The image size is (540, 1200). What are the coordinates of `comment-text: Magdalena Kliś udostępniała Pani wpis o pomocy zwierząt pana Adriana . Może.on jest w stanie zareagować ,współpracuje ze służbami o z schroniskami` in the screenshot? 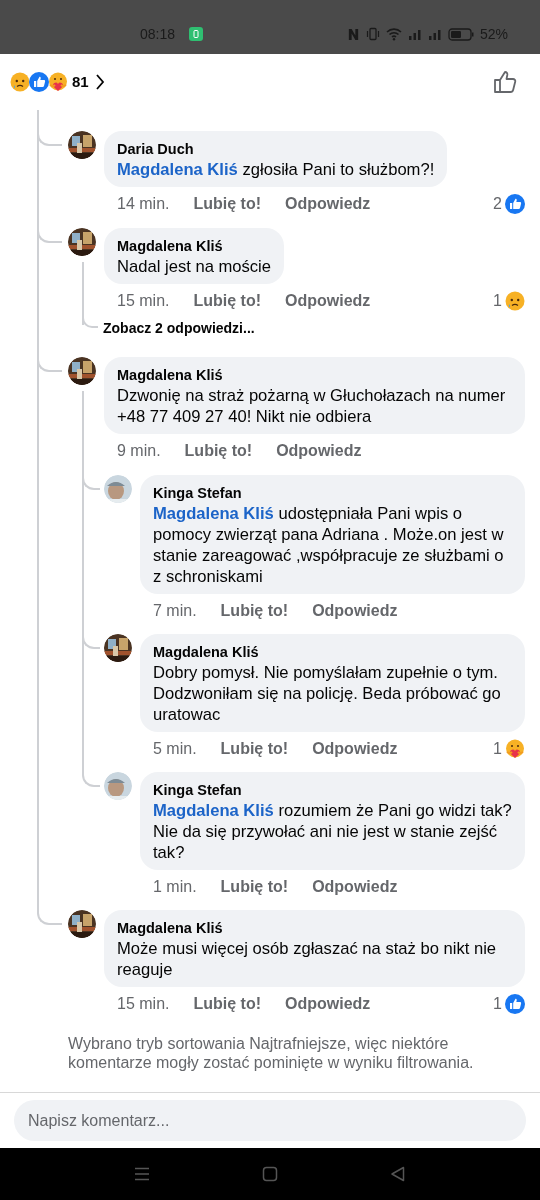 It's located at (329, 545).